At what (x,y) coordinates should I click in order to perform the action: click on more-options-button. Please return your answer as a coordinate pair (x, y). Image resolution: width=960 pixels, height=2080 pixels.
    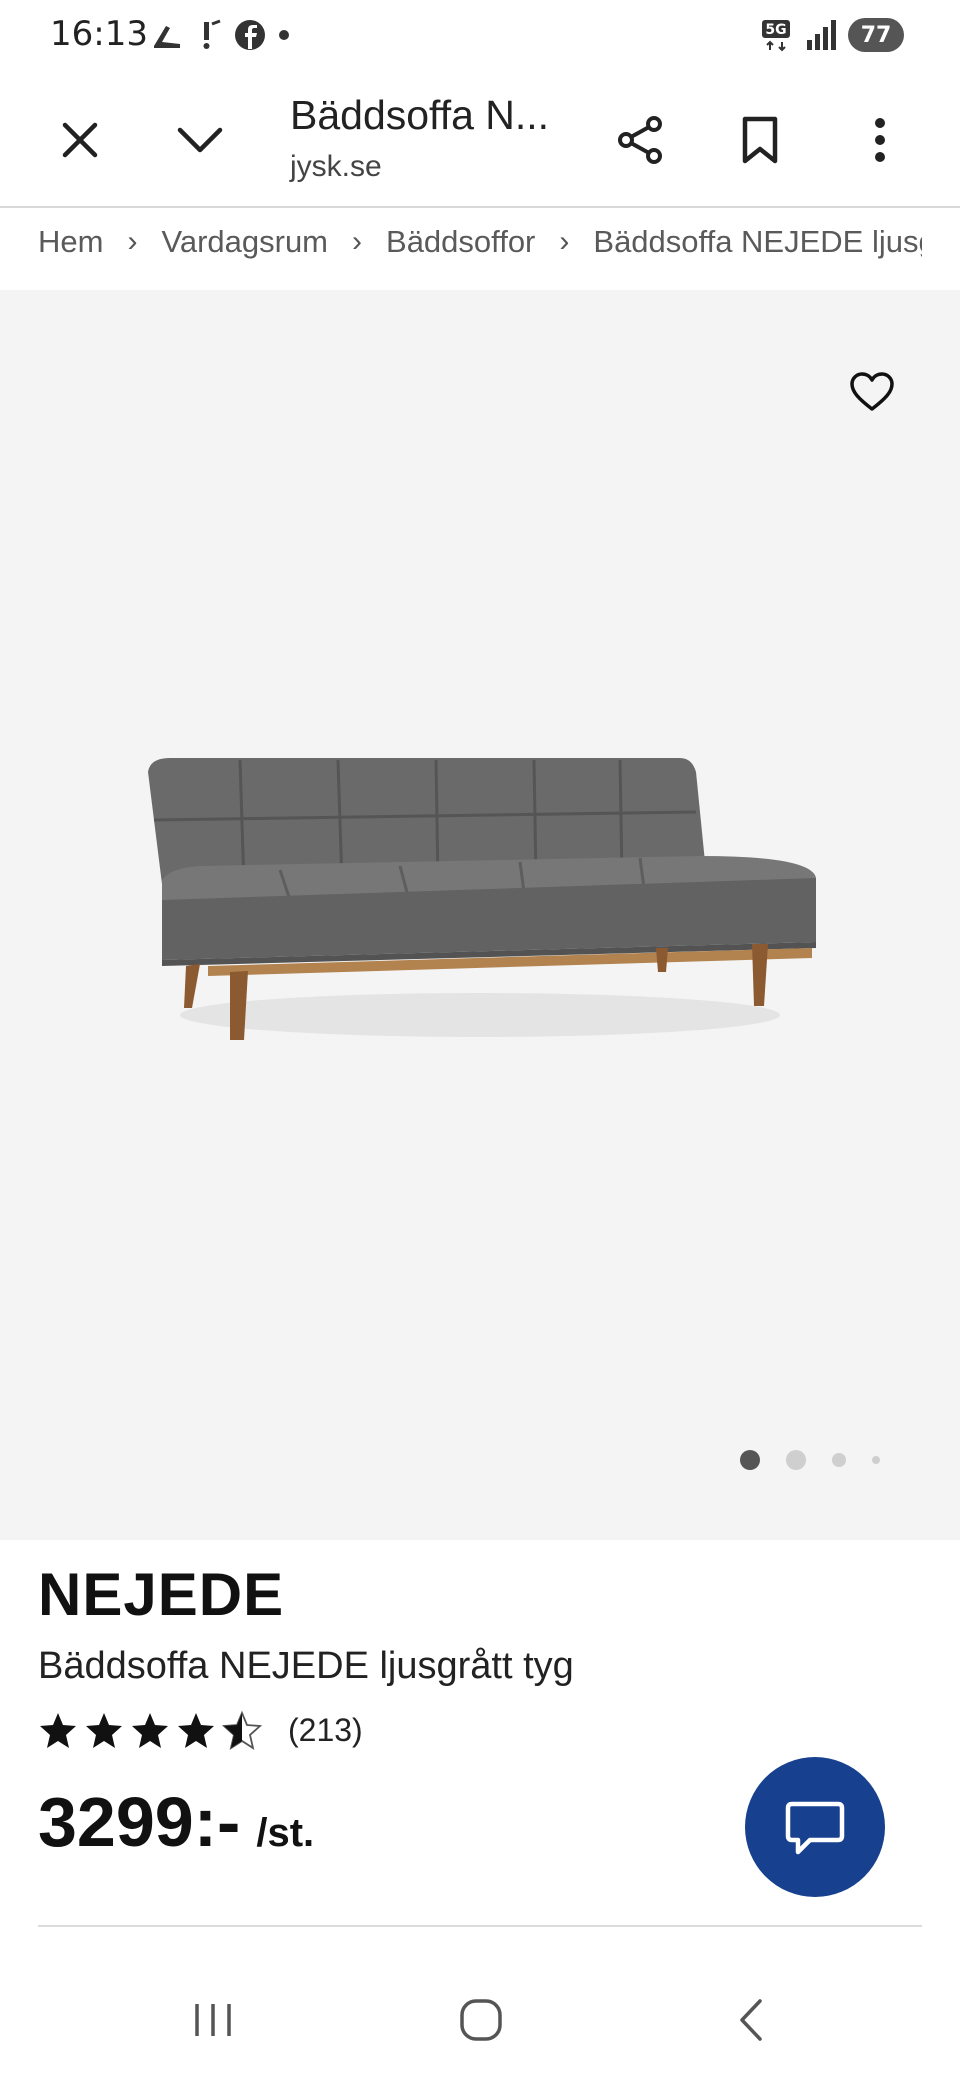
    Looking at the image, I should click on (880, 140).